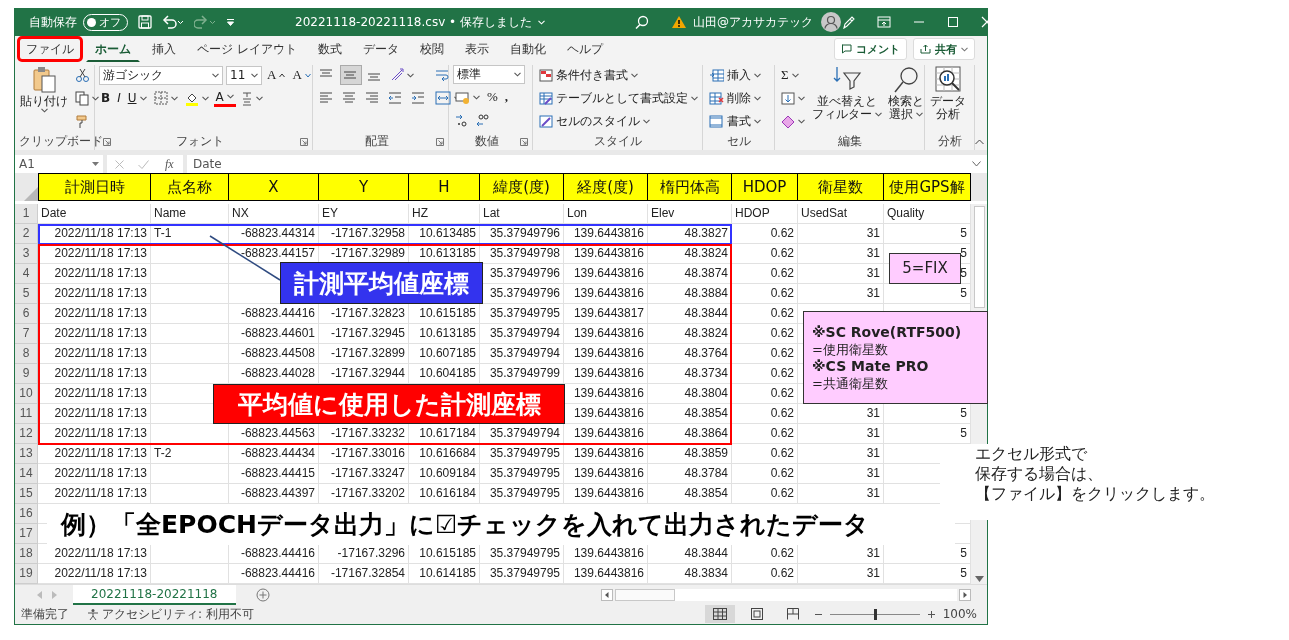 This screenshot has height=640, width=1289. I want to click on share-button: 共有, so click(944, 49).